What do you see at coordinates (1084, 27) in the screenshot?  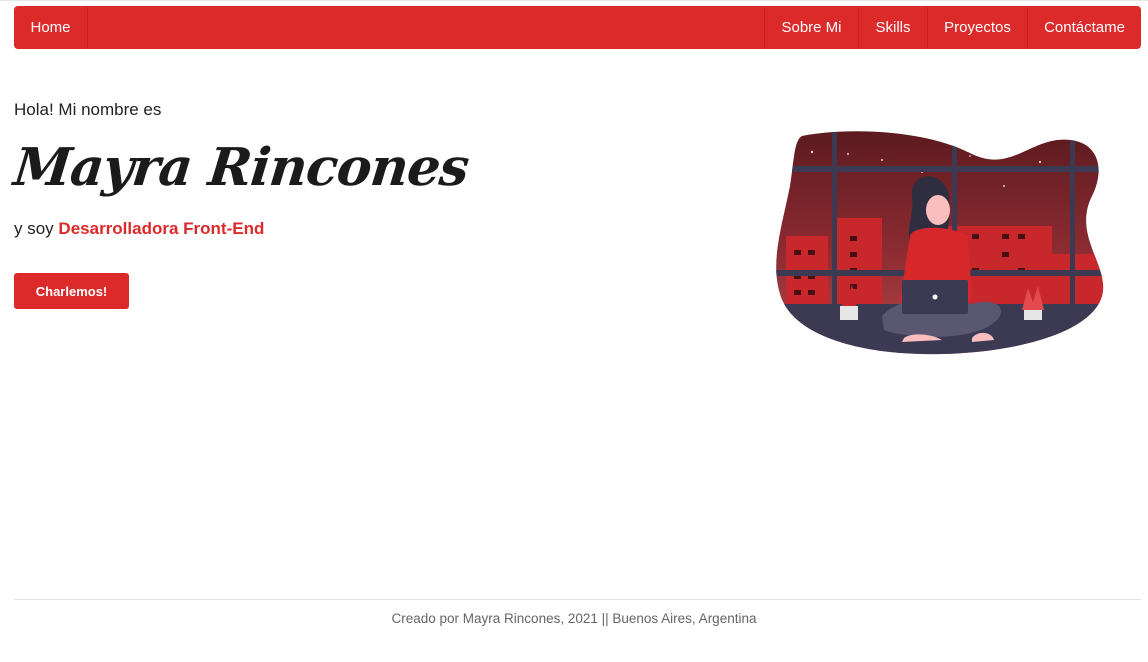 I see `nav-contactame: Contáctame` at bounding box center [1084, 27].